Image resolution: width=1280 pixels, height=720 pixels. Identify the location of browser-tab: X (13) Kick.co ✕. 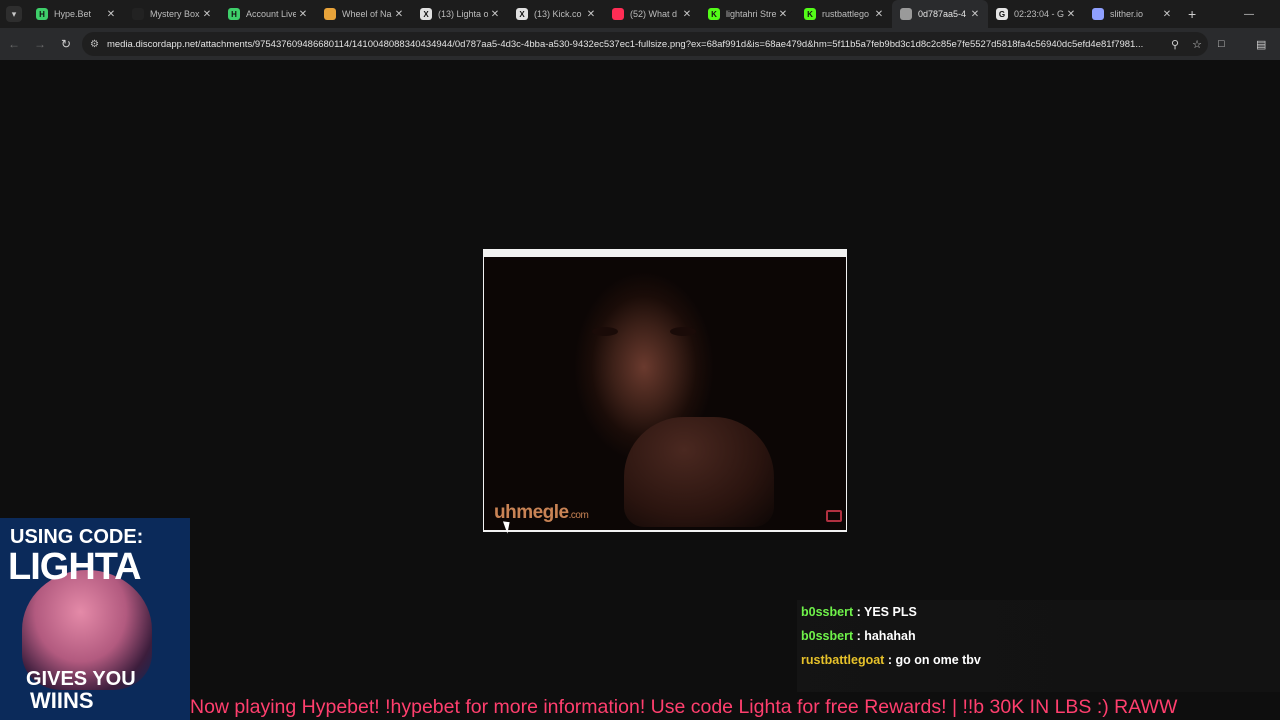
(556, 14).